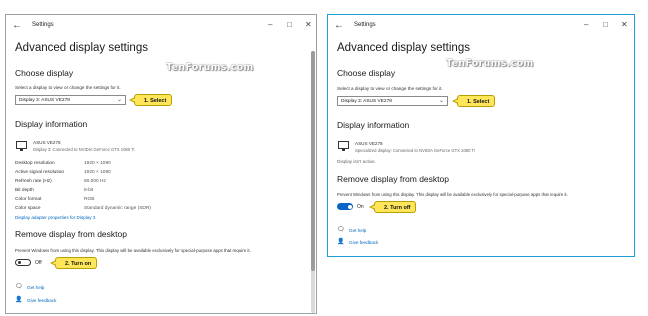 The image size is (648, 316). I want to click on callout-turn-on: 2. Turn on, so click(74, 263).